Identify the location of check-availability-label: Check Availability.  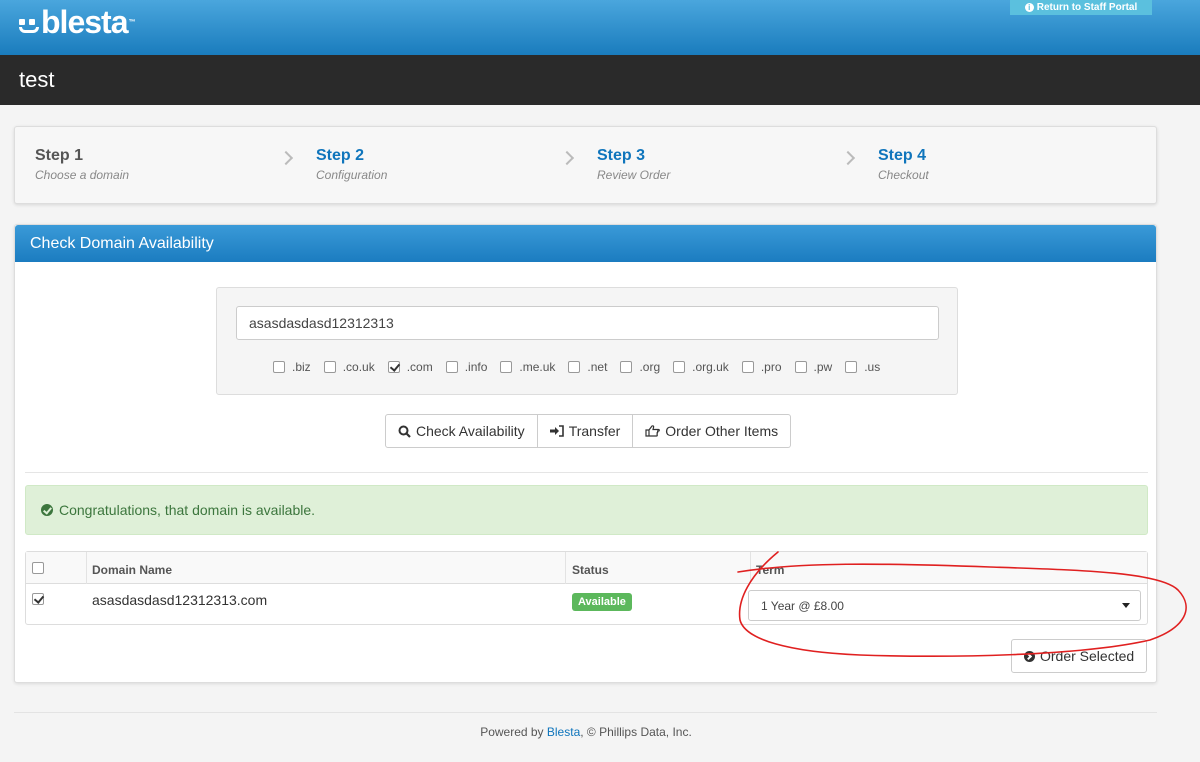
(470, 431).